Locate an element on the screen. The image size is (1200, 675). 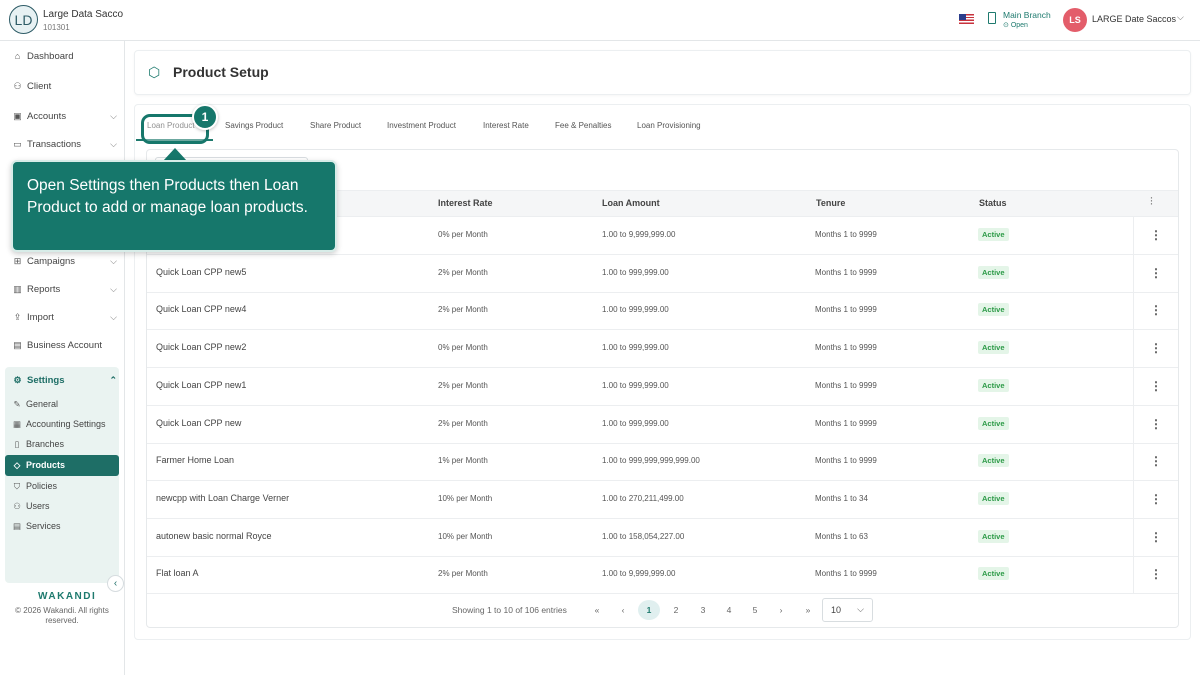
next-page-button: › is located at coordinates (781, 610).